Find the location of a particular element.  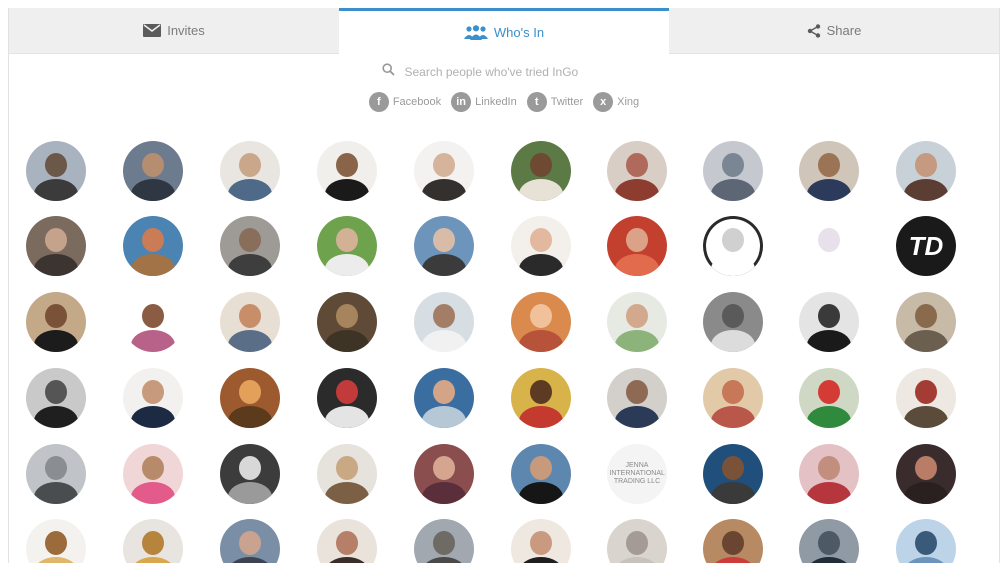

person-avatar: TD is located at coordinates (926, 246).